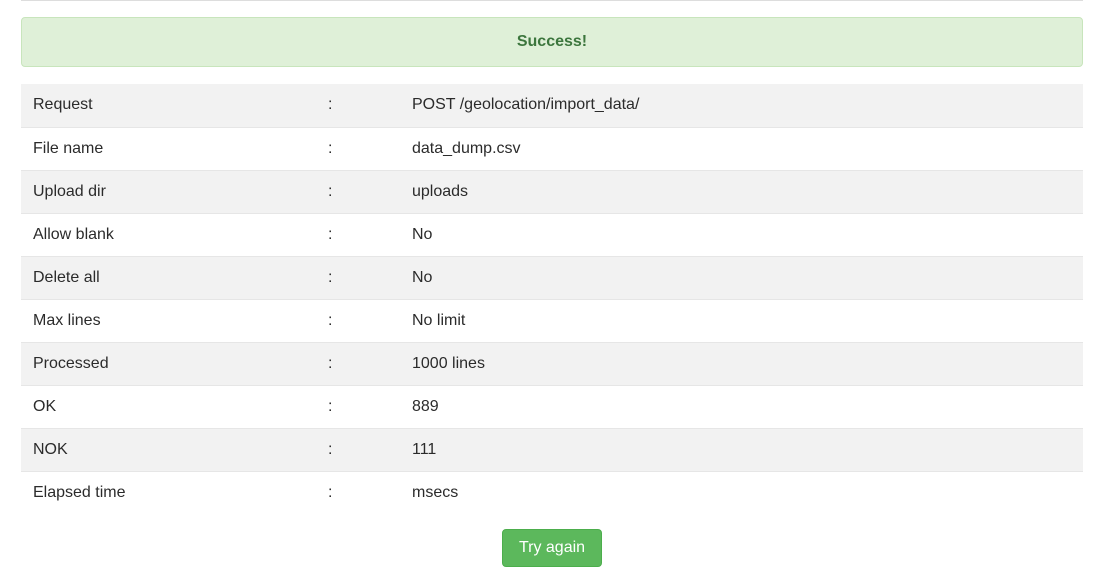 The image size is (1102, 581). What do you see at coordinates (552, 234) in the screenshot?
I see `table-row-allow-blank: Allow blank : No` at bounding box center [552, 234].